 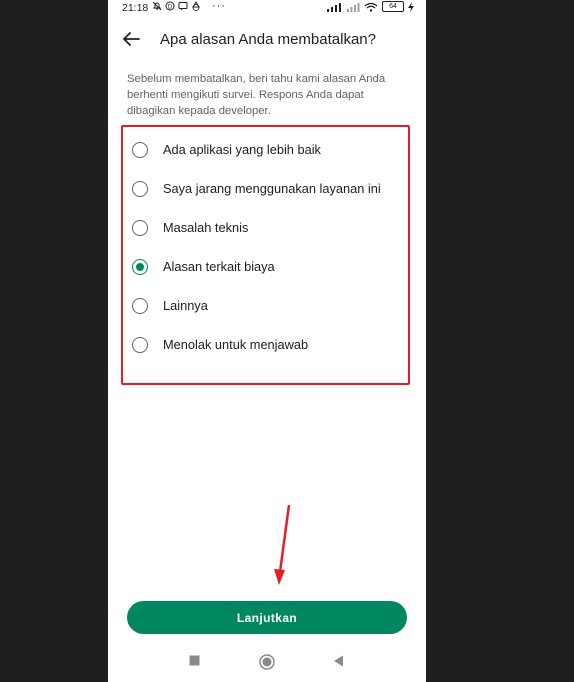 What do you see at coordinates (219, 6) in the screenshot?
I see `status-more: ···` at bounding box center [219, 6].